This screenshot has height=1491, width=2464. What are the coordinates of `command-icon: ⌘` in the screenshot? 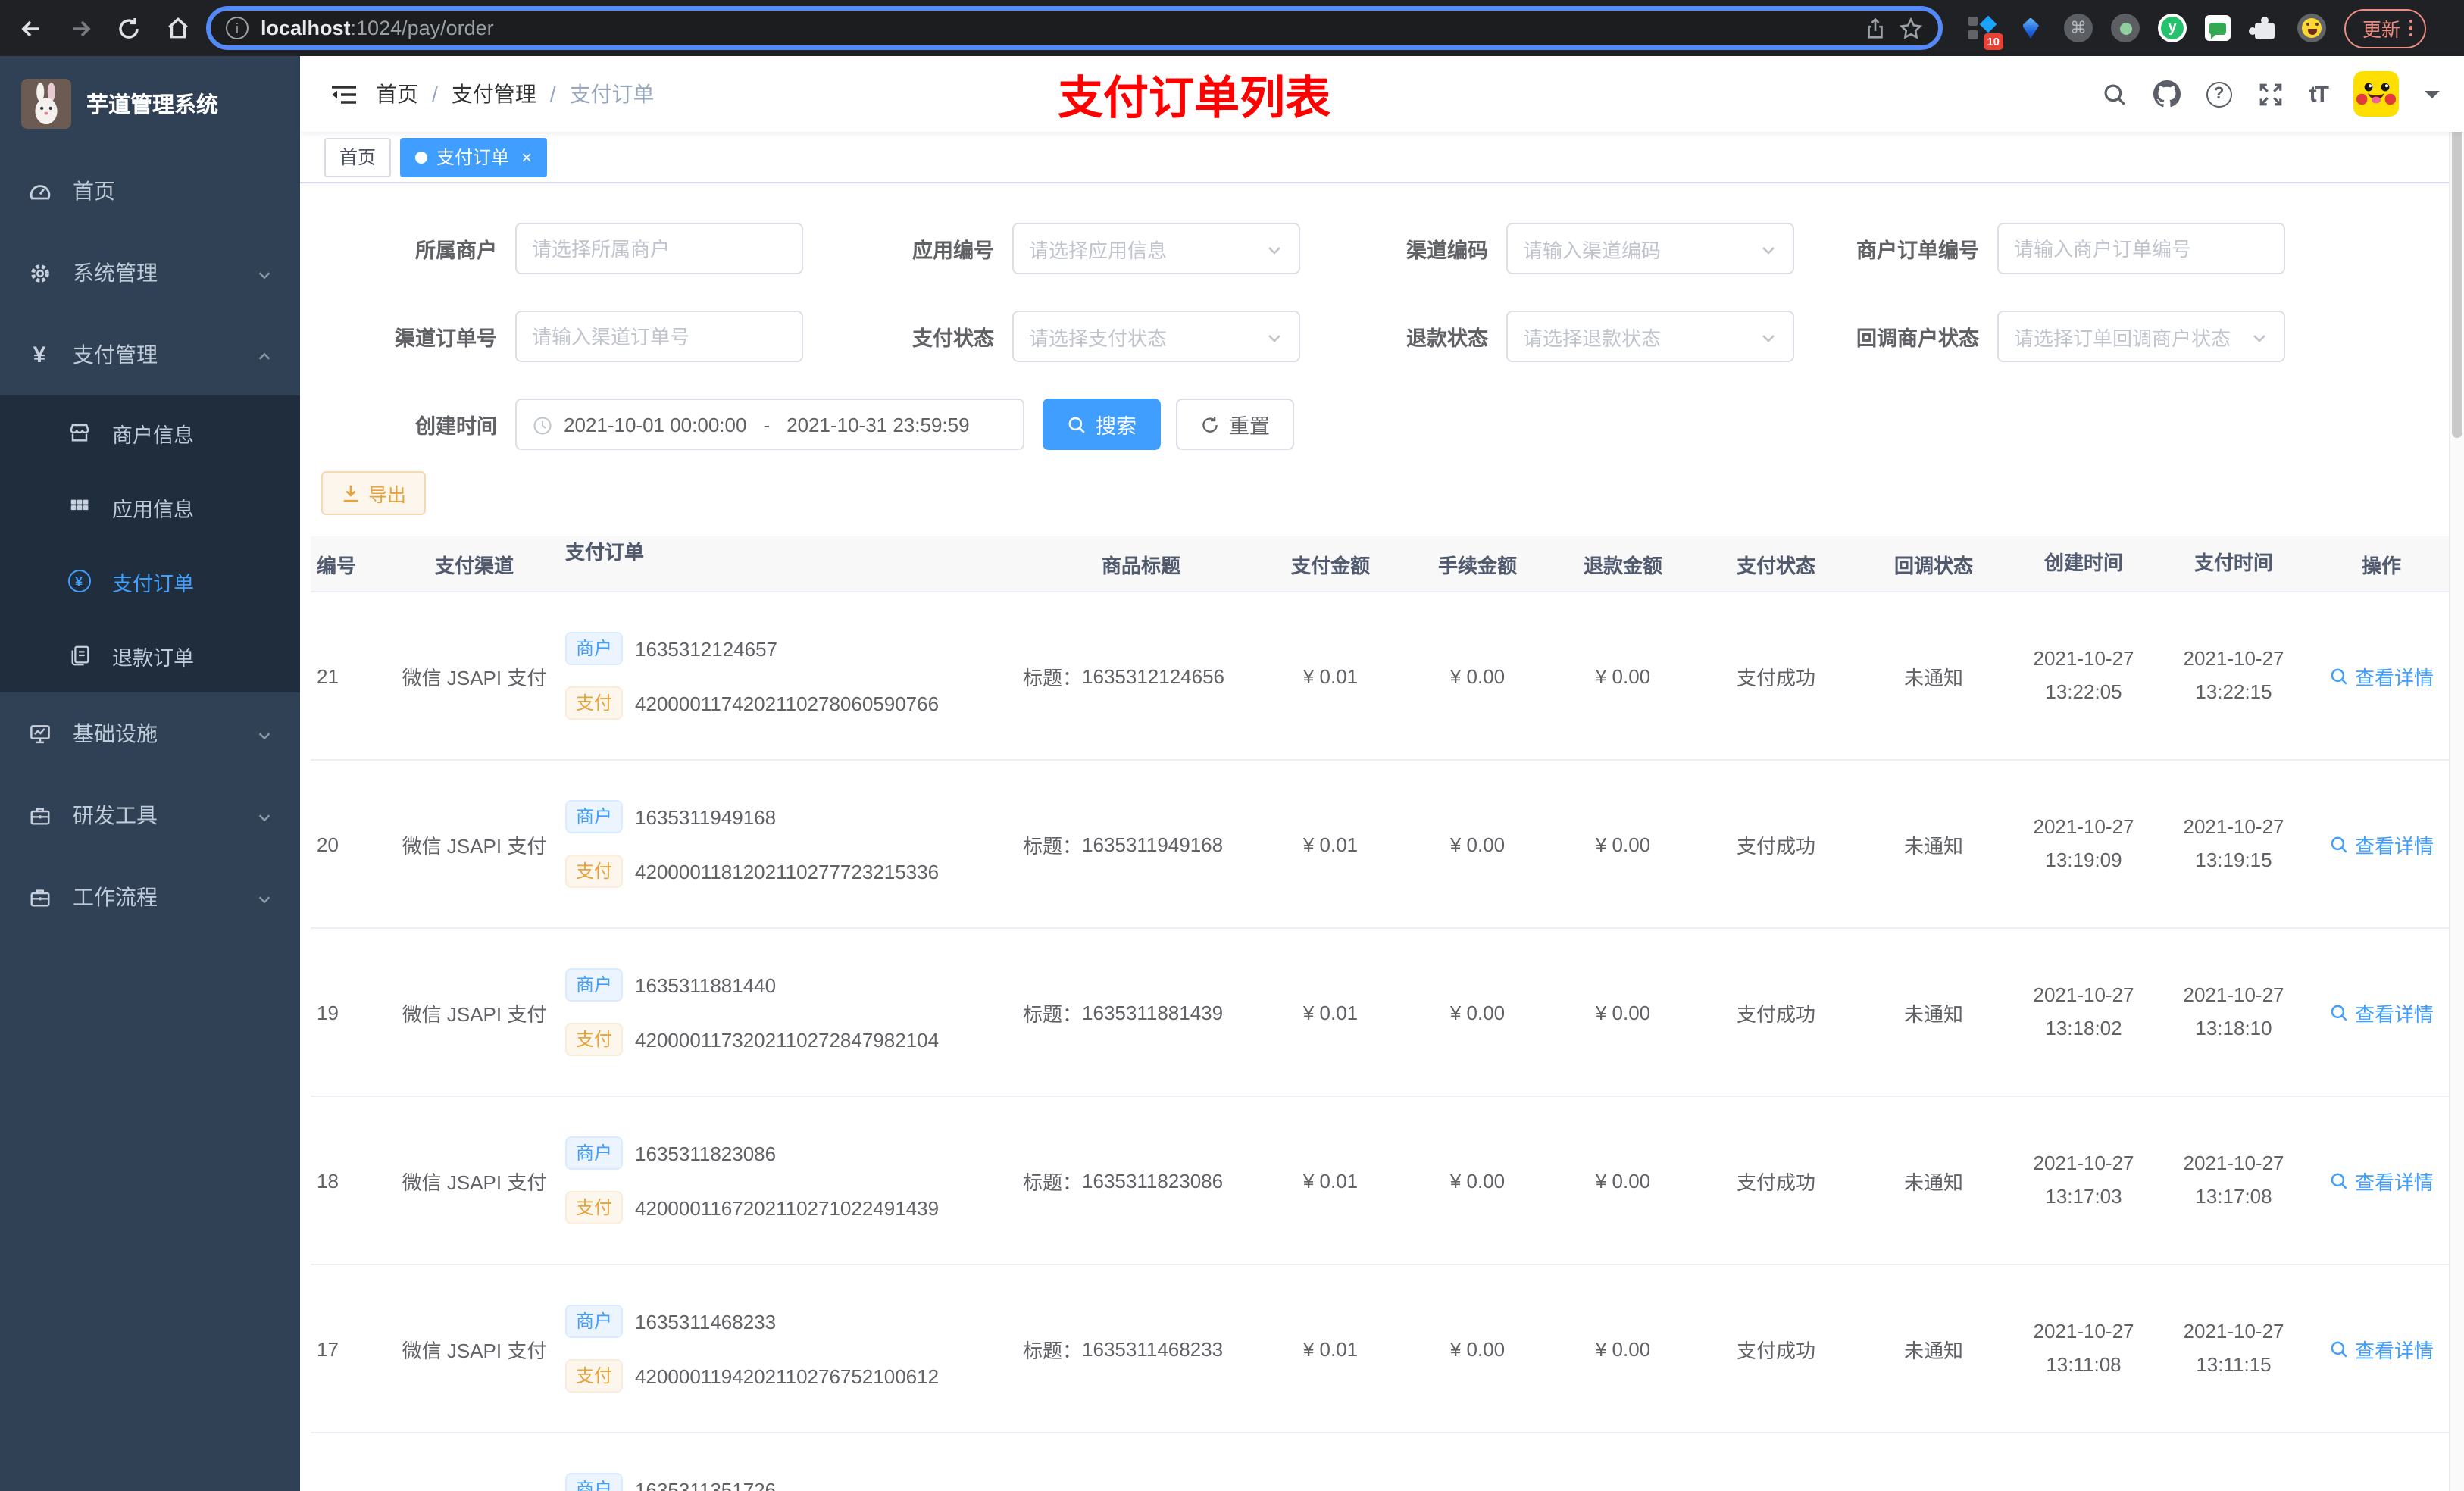 It's located at (2078, 28).